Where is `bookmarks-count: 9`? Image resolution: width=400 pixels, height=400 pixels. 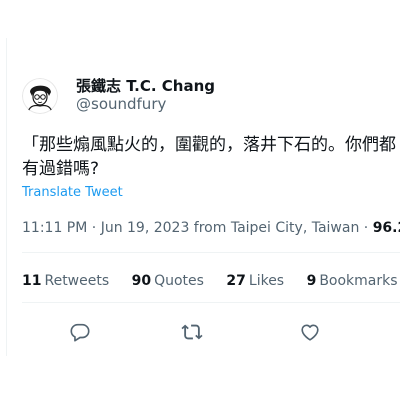 bookmarks-count: 9 is located at coordinates (311, 281).